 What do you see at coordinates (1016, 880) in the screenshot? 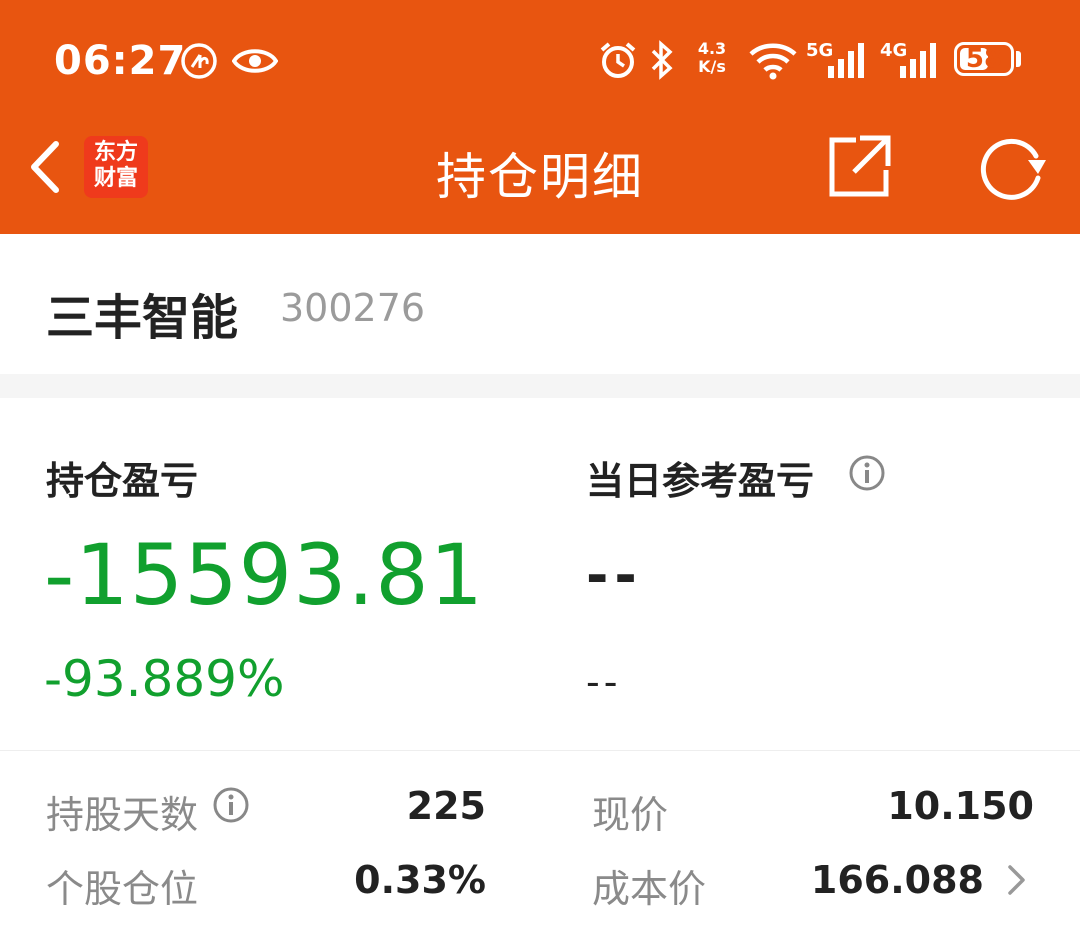
I see `chevron-right-icon` at bounding box center [1016, 880].